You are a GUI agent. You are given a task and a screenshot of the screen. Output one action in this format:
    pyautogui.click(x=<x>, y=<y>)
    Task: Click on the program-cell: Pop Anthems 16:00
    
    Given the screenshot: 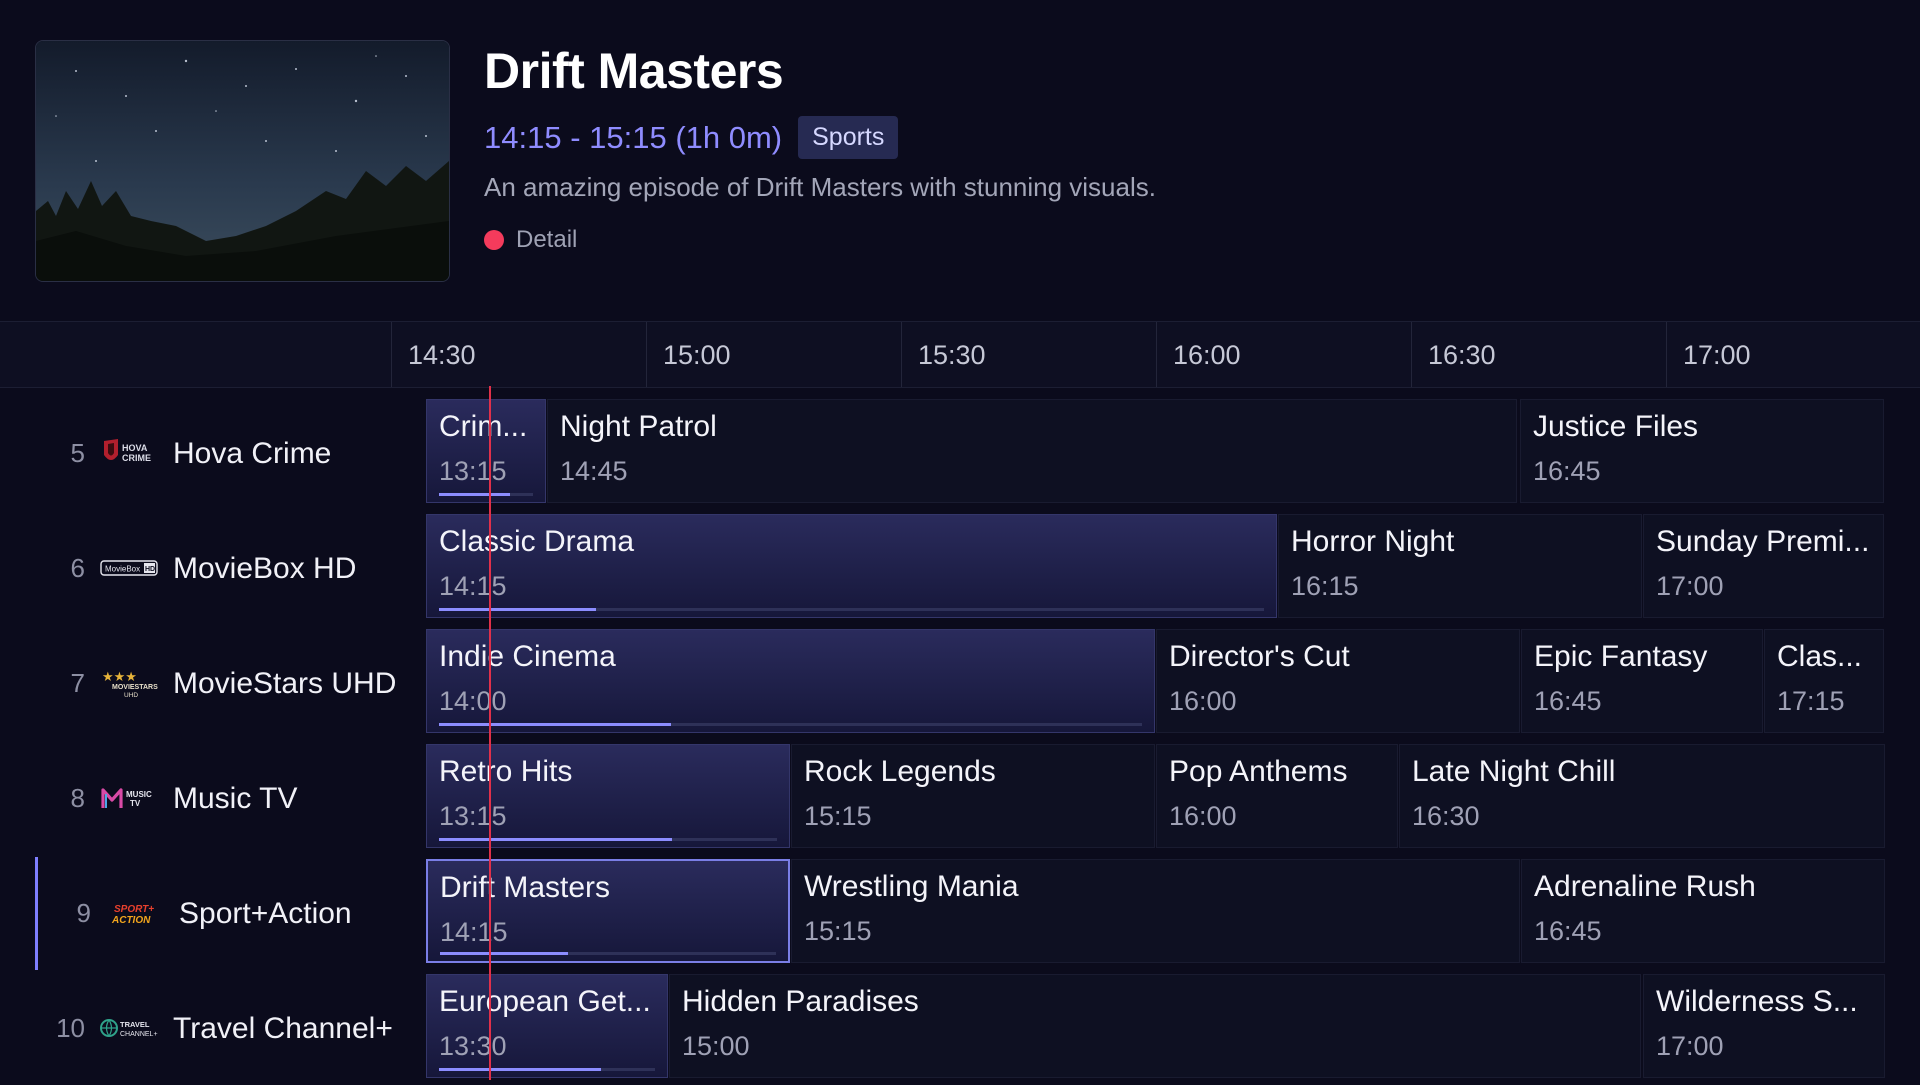 What is the action you would take?
    pyautogui.click(x=1277, y=796)
    